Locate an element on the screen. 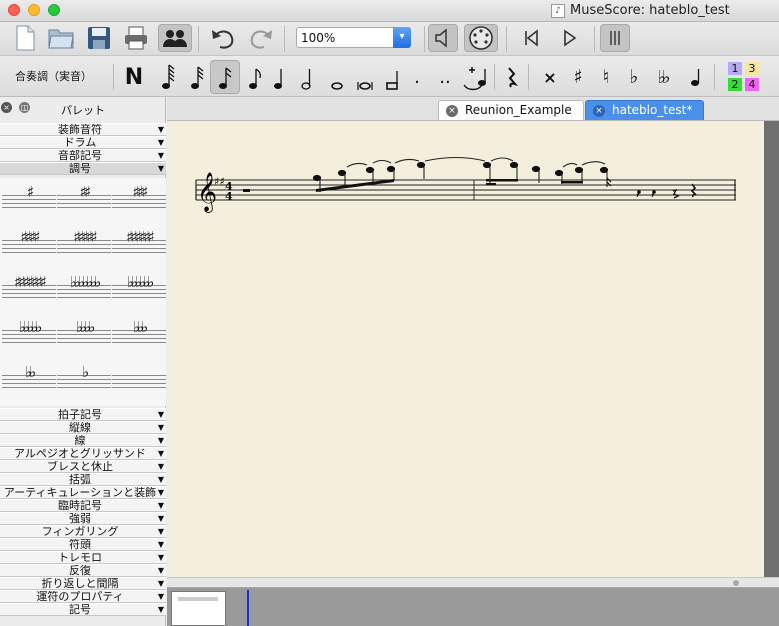  note-input-mode-button: N is located at coordinates (134, 77).